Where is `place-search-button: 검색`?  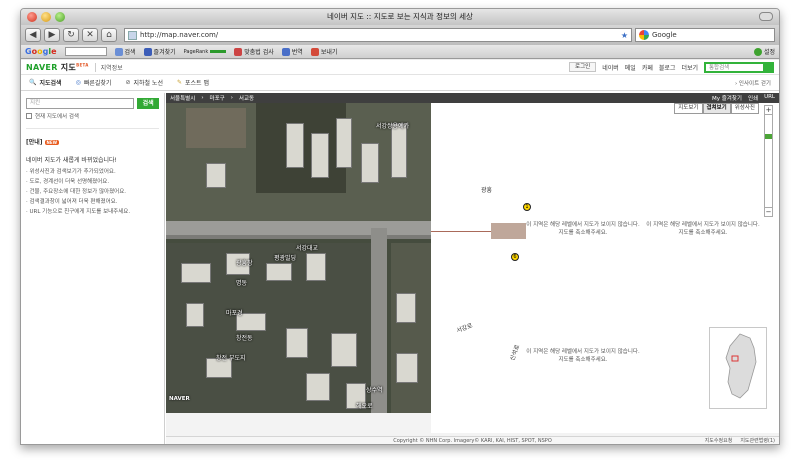 place-search-button: 검색 is located at coordinates (148, 103).